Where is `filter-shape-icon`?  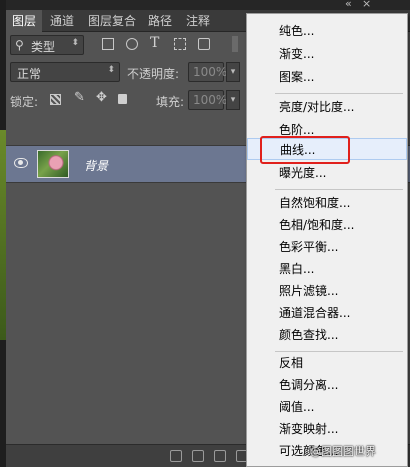
filter-shape-icon is located at coordinates (180, 44).